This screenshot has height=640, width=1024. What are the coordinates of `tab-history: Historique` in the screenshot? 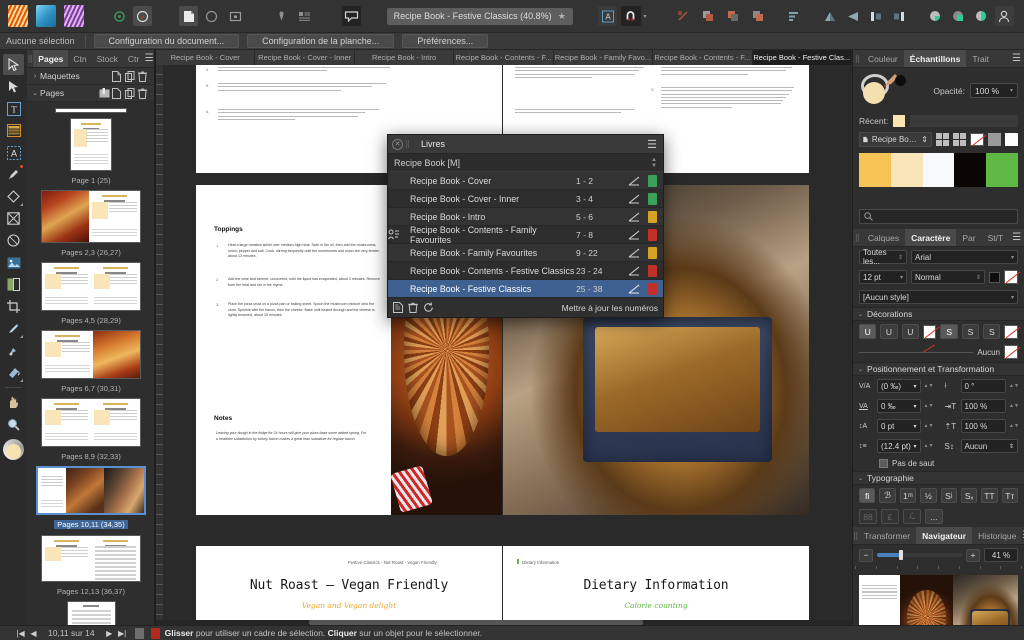 It's located at (997, 535).